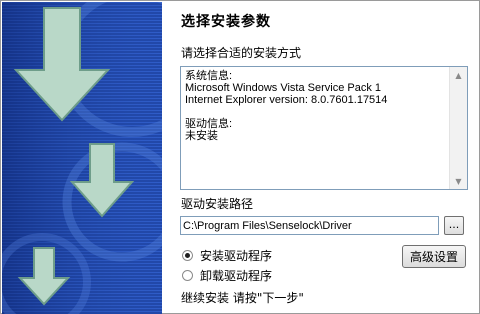 The width and height of the screenshot is (480, 314). I want to click on uninstall-driver-option: 卸载驱动程序, so click(227, 275).